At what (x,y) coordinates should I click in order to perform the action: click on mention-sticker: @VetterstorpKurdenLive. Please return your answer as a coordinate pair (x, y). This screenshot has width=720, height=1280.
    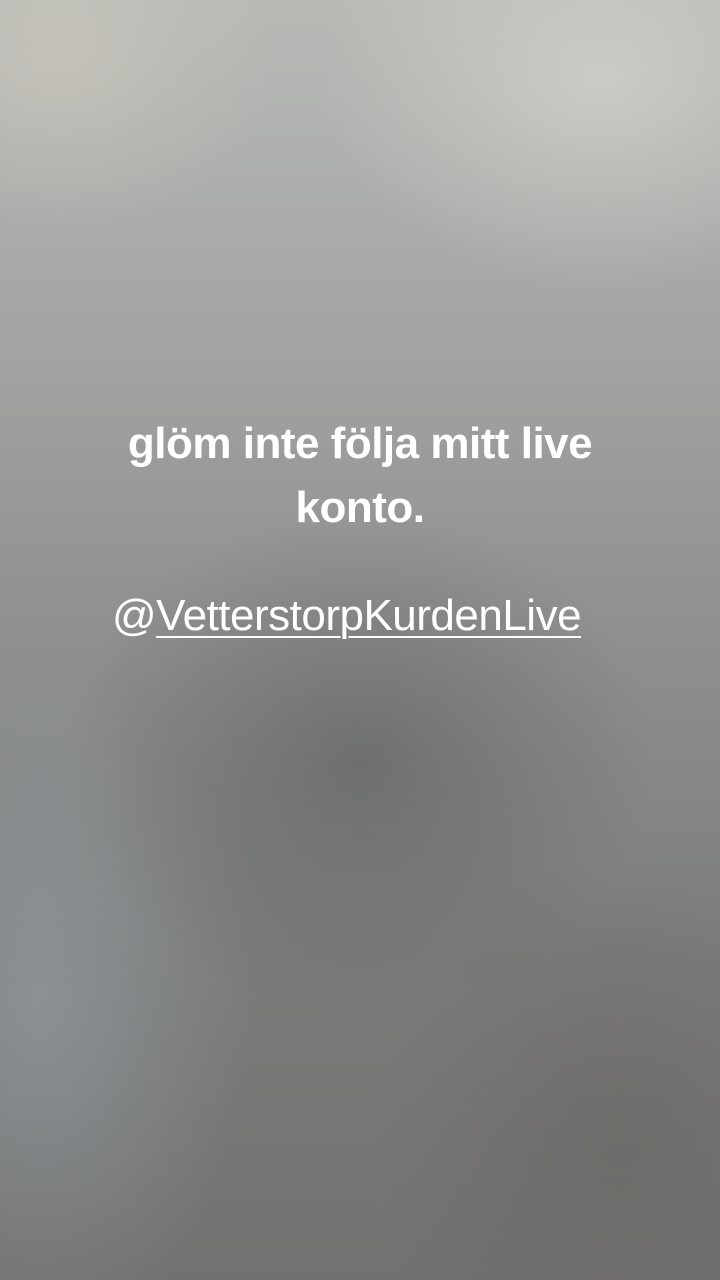
    Looking at the image, I should click on (392, 616).